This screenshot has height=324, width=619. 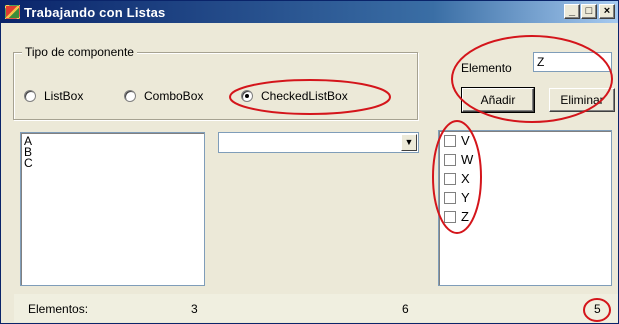 What do you see at coordinates (582, 100) in the screenshot?
I see `remove-button: Eliminar` at bounding box center [582, 100].